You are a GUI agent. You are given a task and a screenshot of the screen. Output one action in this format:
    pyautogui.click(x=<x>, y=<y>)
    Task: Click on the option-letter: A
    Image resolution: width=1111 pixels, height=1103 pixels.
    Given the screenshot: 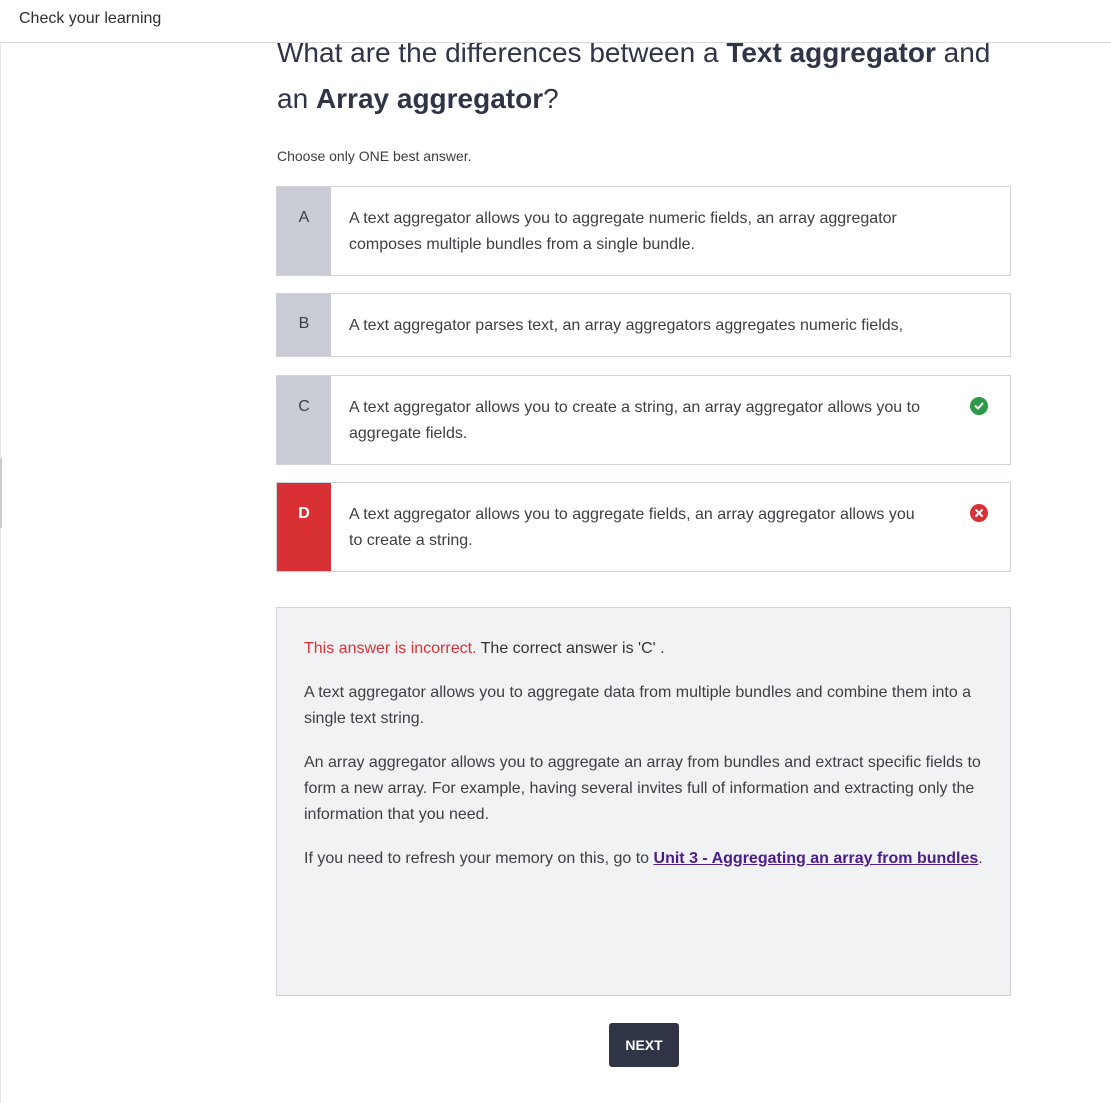 What is the action you would take?
    pyautogui.click(x=304, y=231)
    